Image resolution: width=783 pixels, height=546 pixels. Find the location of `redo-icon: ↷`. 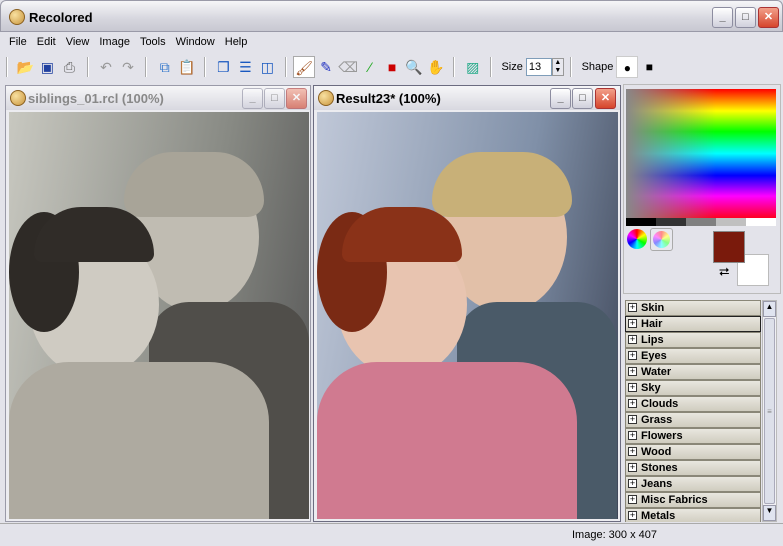

redo-icon: ↷ is located at coordinates (128, 67).